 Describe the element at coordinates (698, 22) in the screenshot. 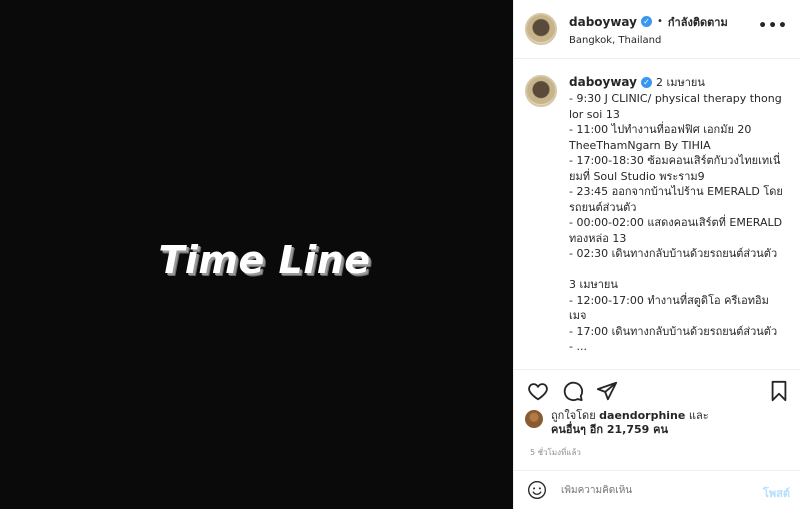

I see `following-button: กำลังติดตาม` at that location.